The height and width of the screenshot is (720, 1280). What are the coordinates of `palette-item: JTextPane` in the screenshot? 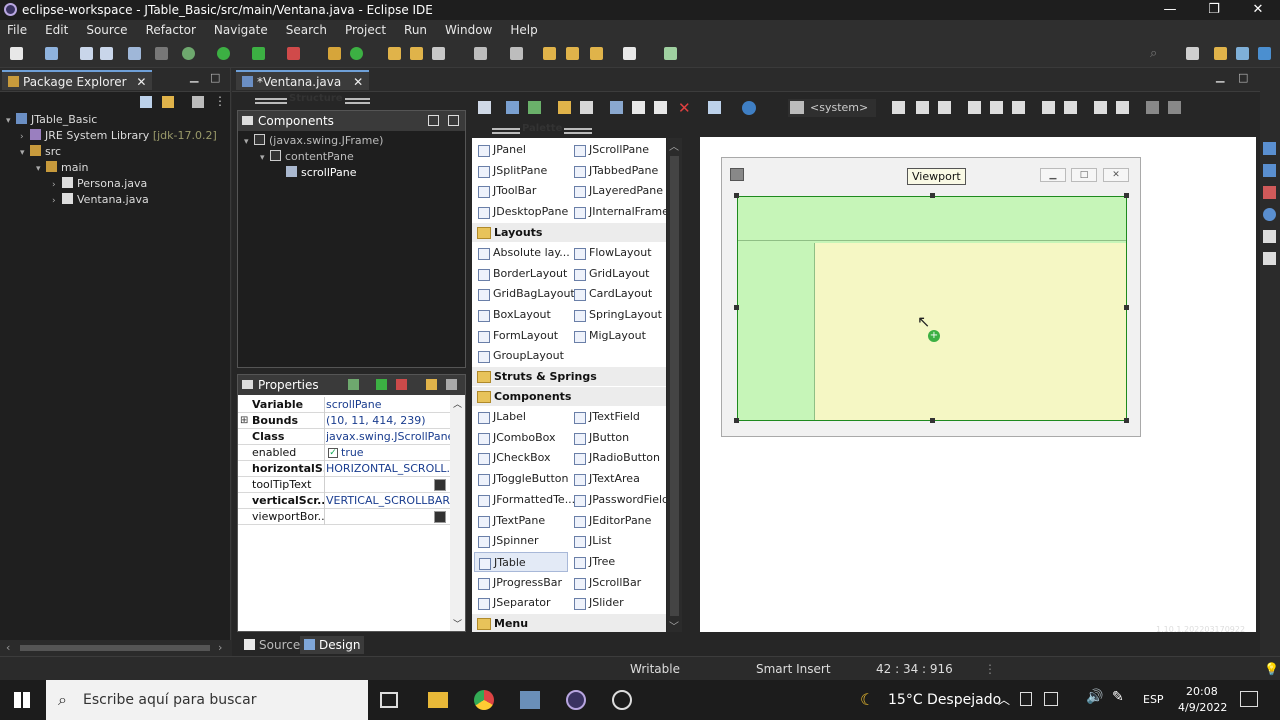 It's located at (521, 521).